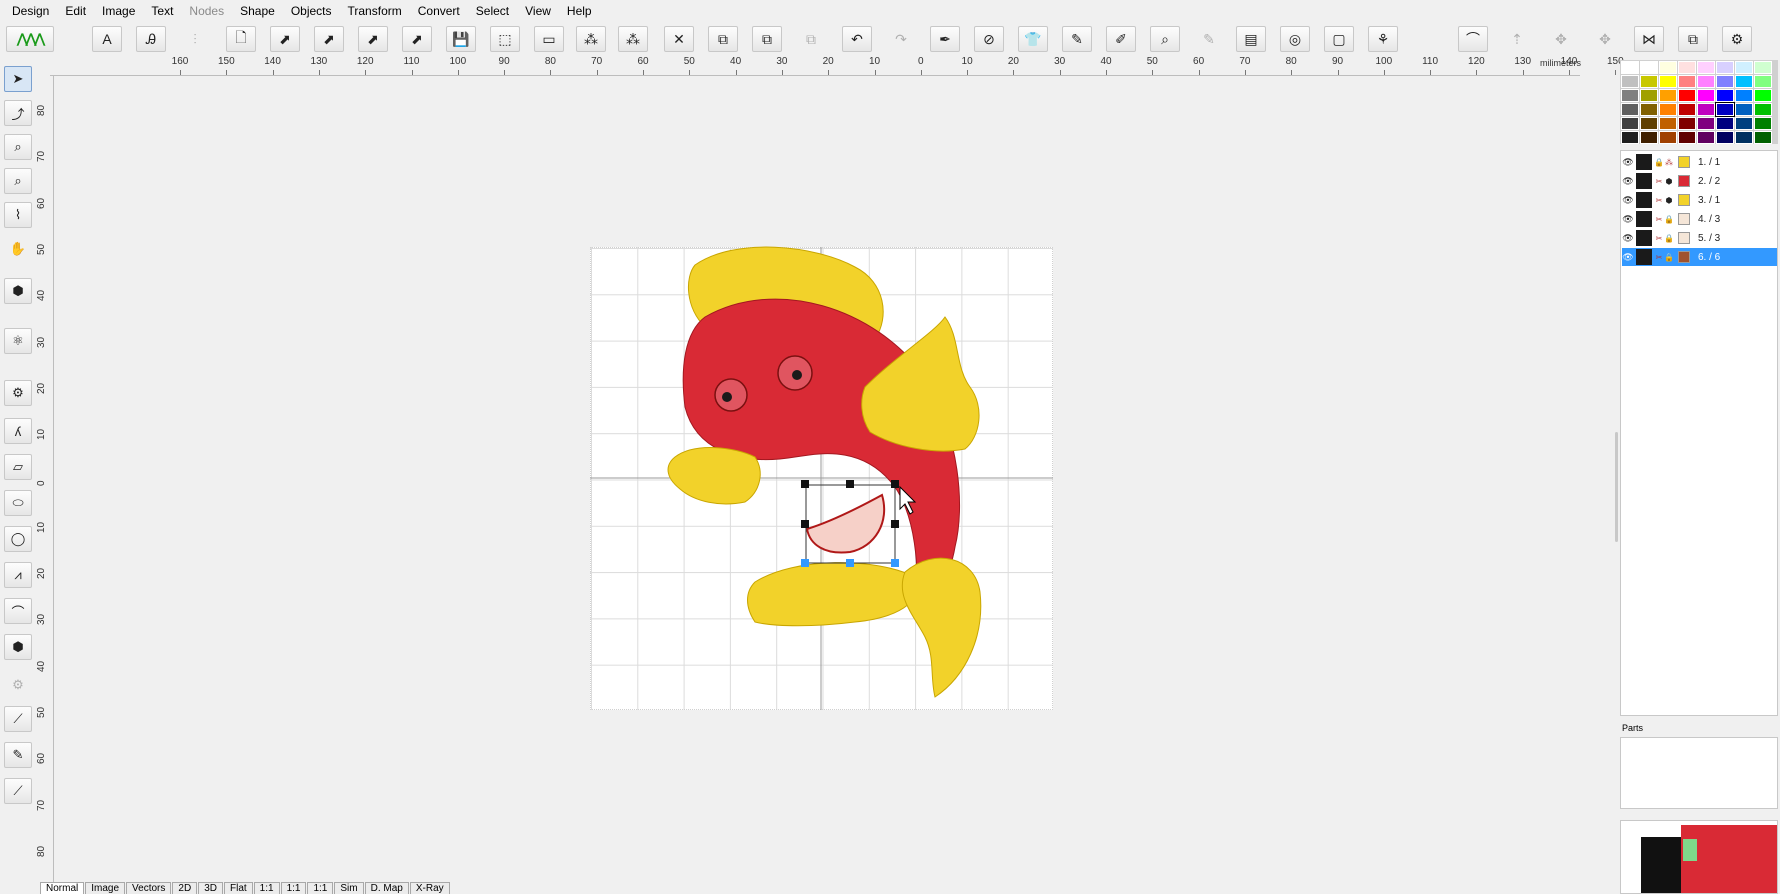  Describe the element at coordinates (857, 39) in the screenshot. I see `undo-icon: ↶` at that location.